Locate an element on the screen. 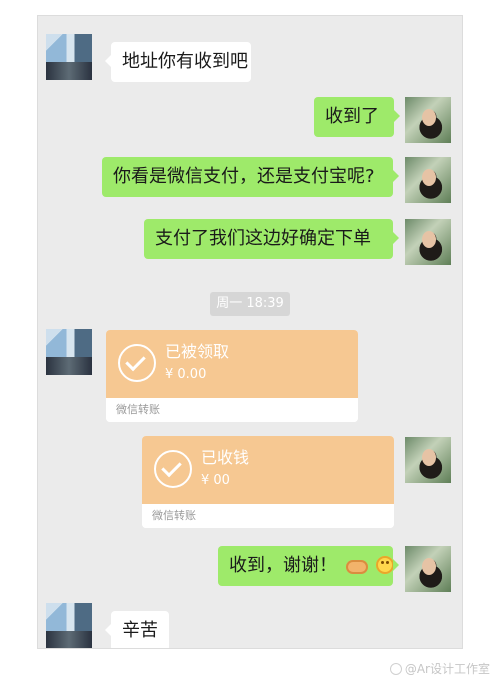 This screenshot has width=500, height=684. watermark: @Ar设计工作室 is located at coordinates (439, 669).